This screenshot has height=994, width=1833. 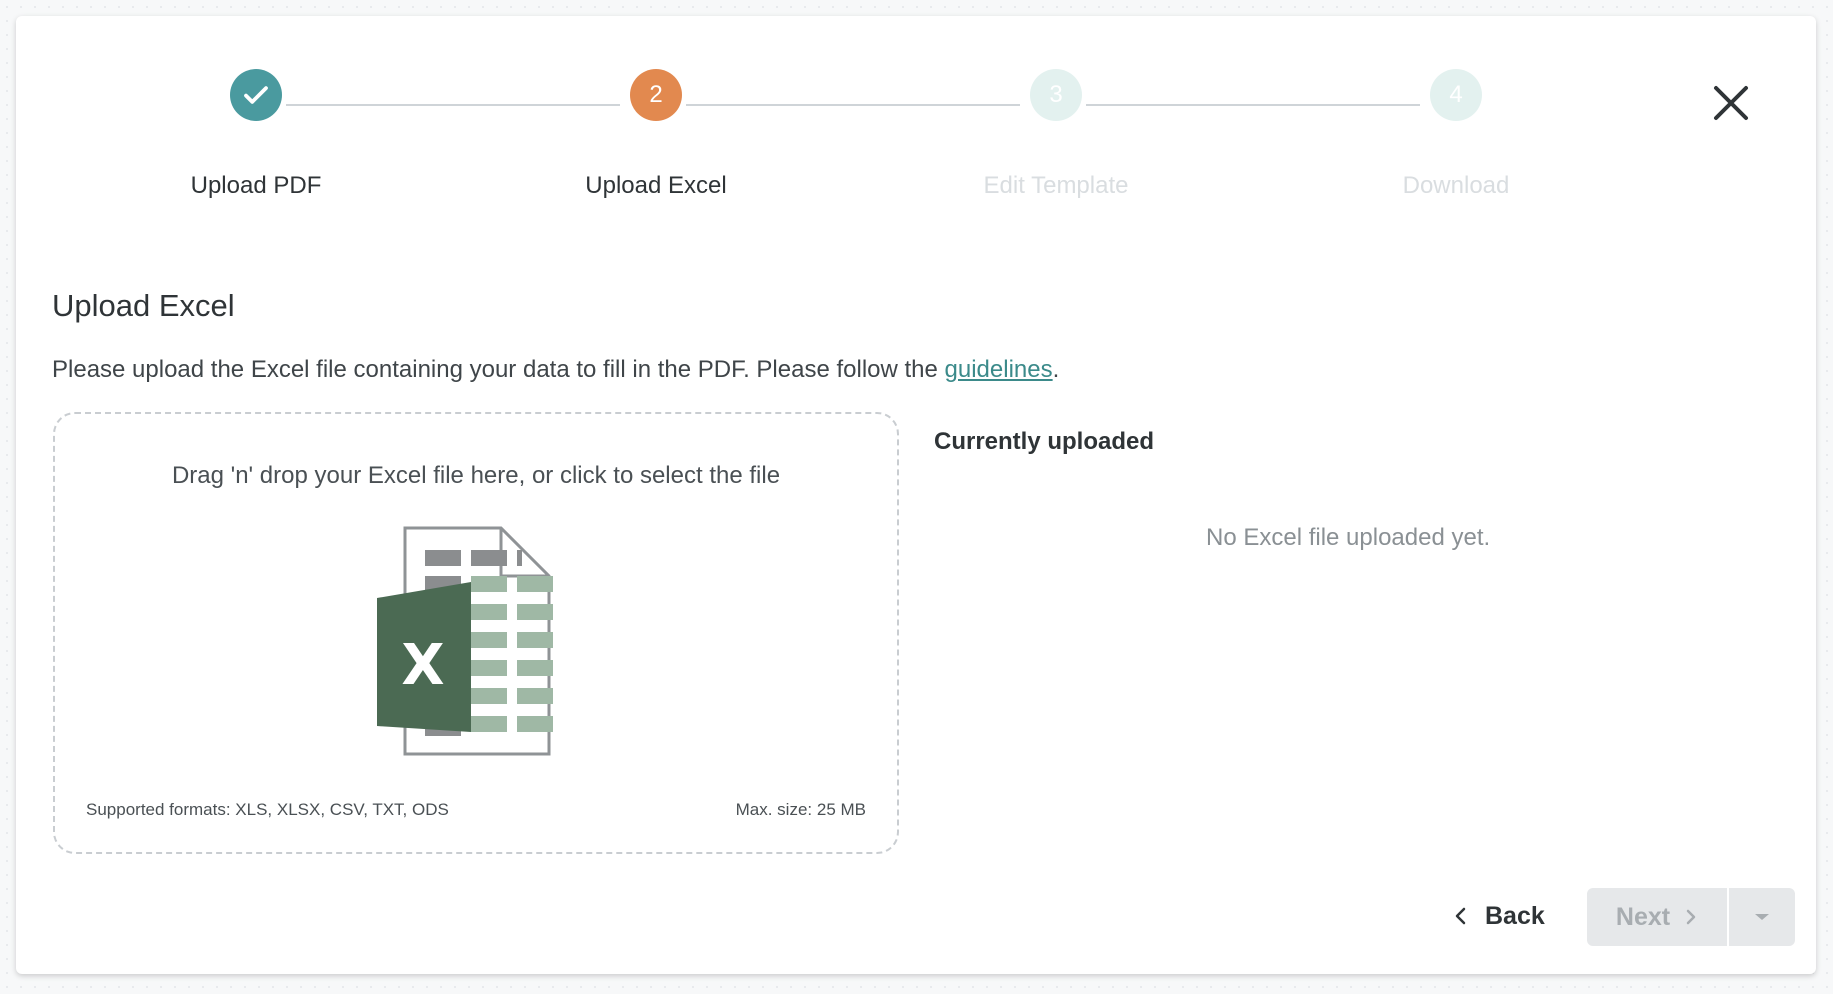 What do you see at coordinates (465, 641) in the screenshot?
I see `excel-file-icon: X` at bounding box center [465, 641].